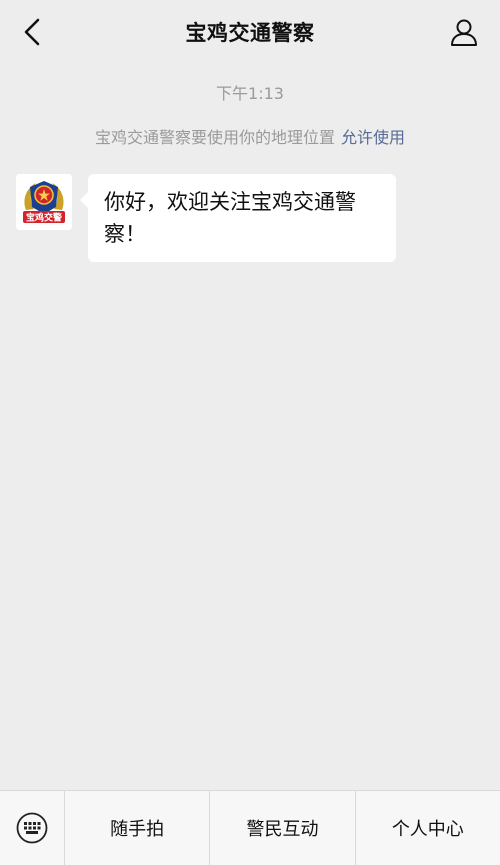  I want to click on svg-text: 宝鸡交警, so click(44, 218).